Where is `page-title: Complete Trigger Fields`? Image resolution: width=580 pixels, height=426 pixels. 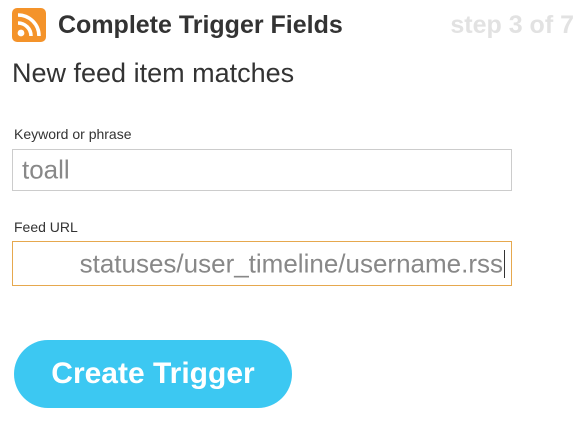
page-title: Complete Trigger Fields is located at coordinates (200, 25).